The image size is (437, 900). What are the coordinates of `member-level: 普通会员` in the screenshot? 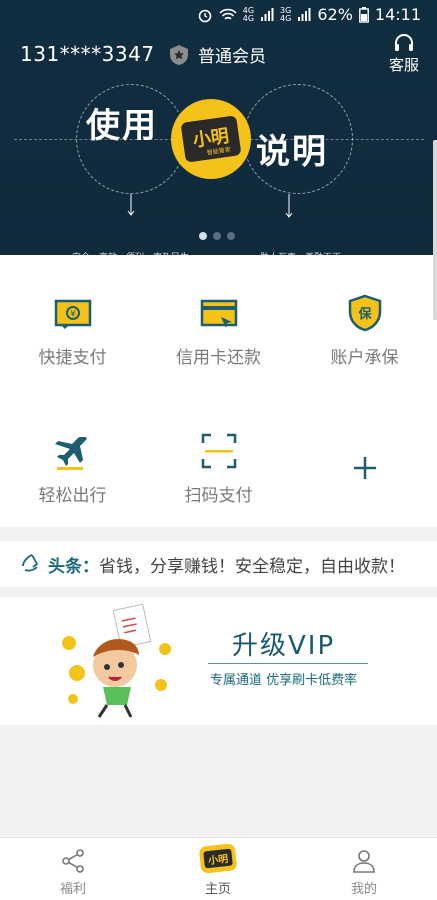 It's located at (217, 54).